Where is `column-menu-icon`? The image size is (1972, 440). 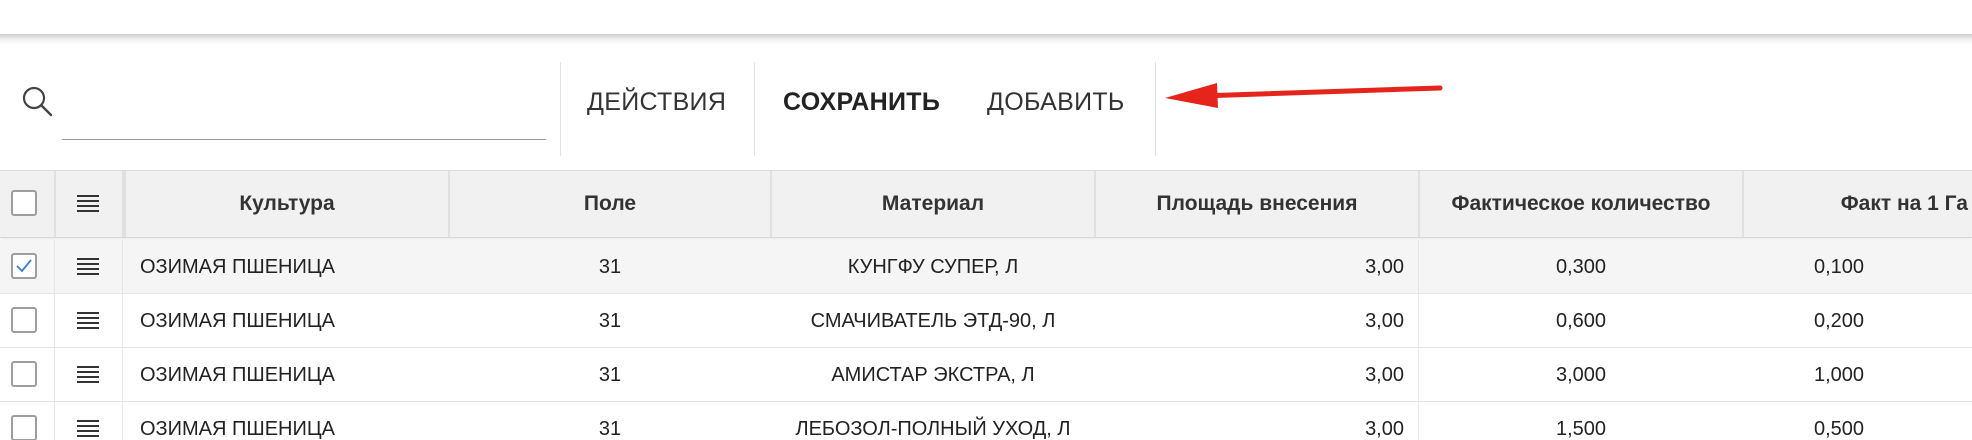
column-menu-icon is located at coordinates (88, 204).